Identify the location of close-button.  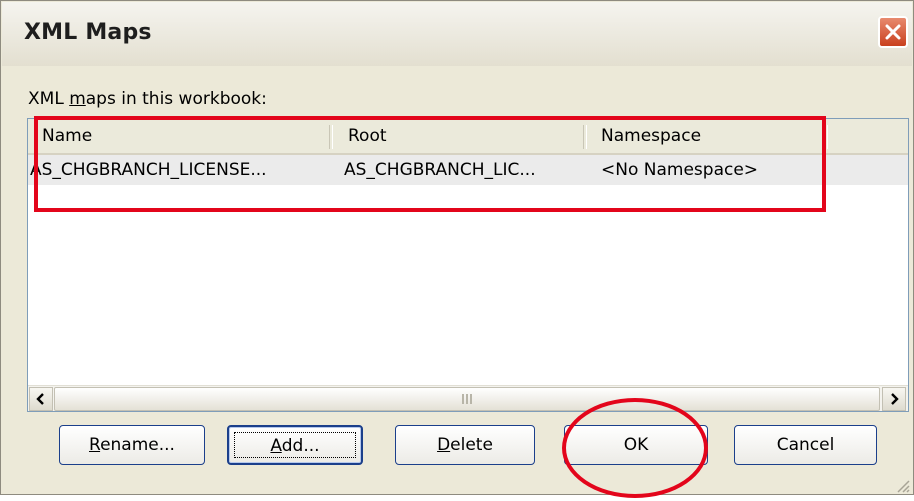
(893, 32).